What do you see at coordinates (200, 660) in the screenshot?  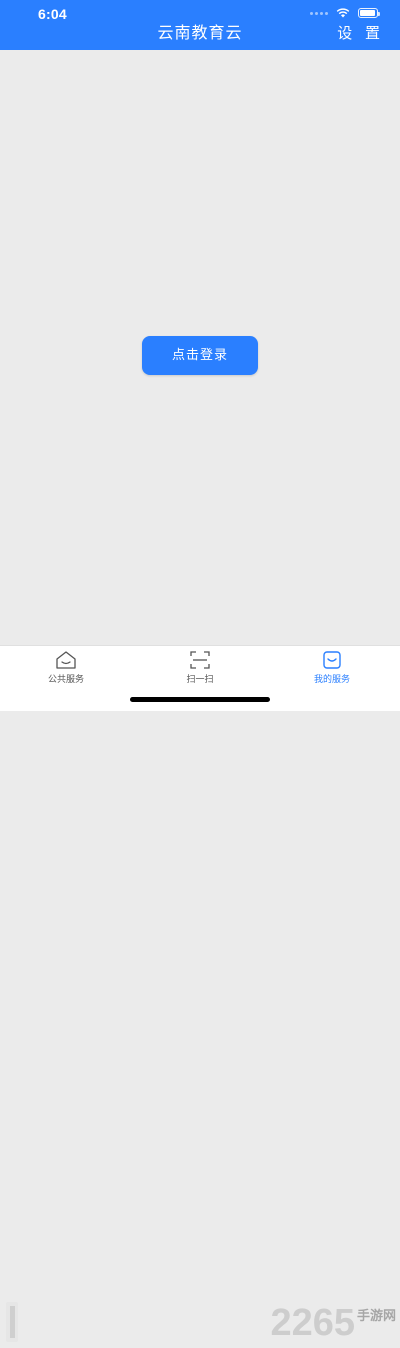 I see `scan-icon` at bounding box center [200, 660].